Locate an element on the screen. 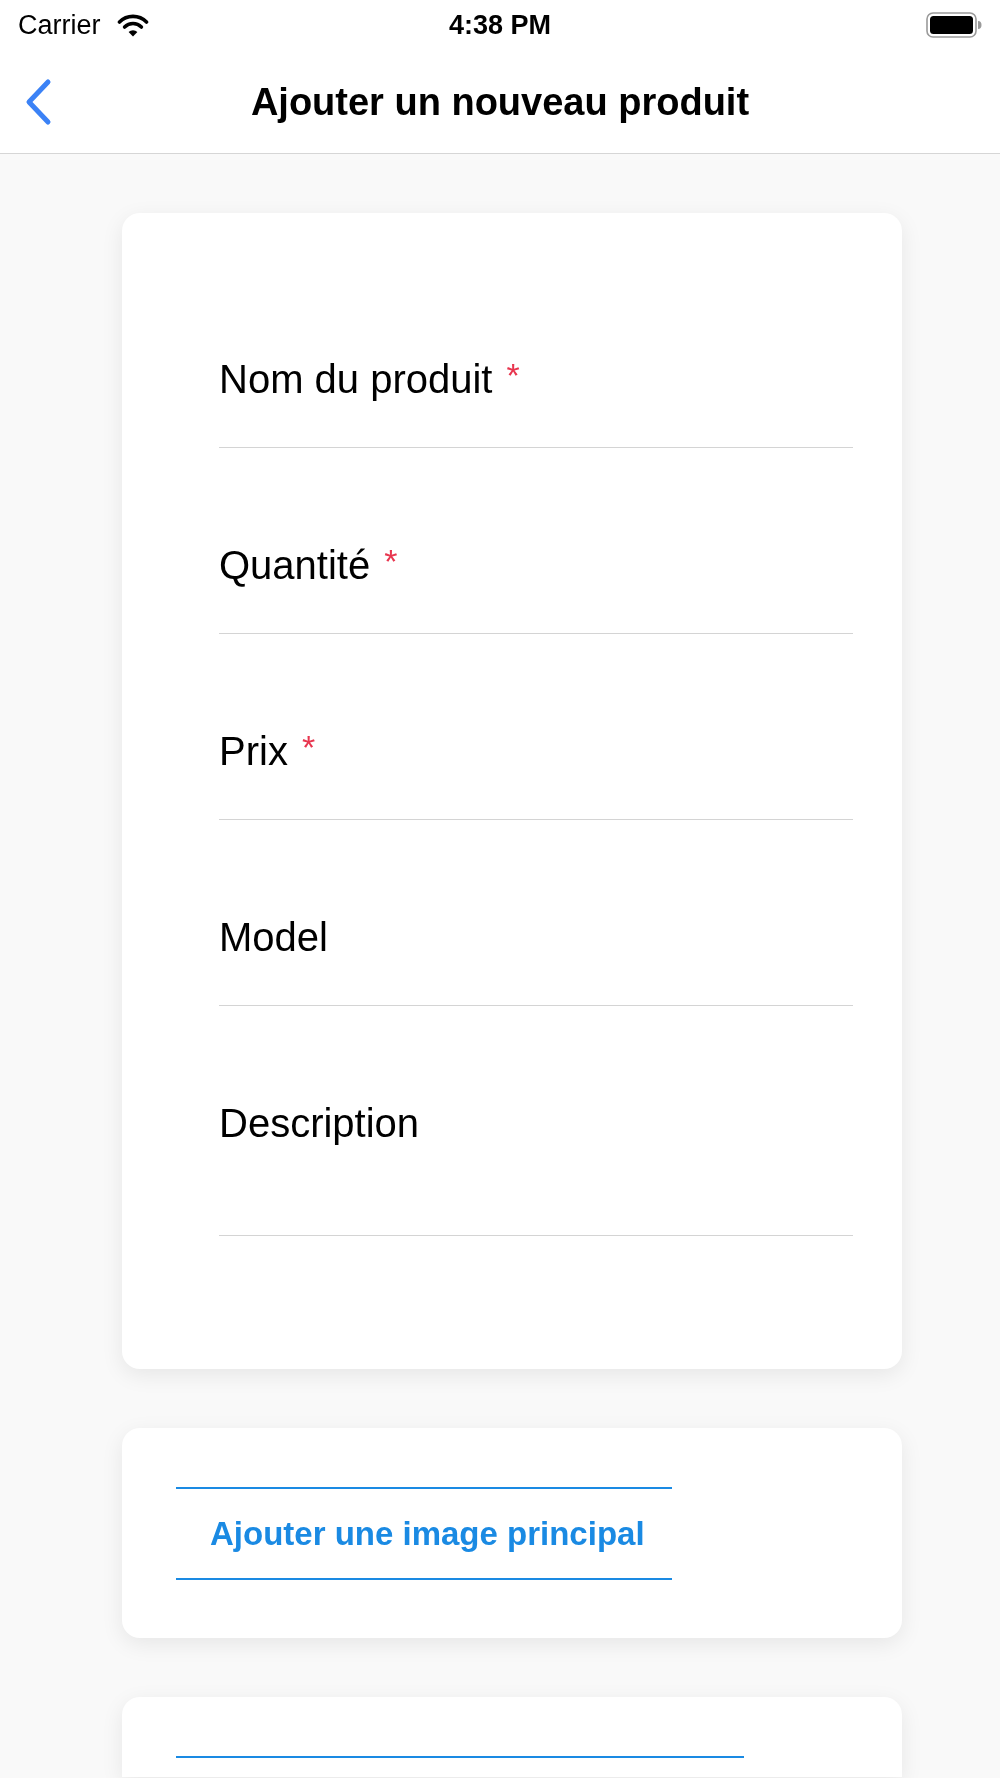 The width and height of the screenshot is (1000, 1778). carrier-label: Carrier is located at coordinates (59, 25).